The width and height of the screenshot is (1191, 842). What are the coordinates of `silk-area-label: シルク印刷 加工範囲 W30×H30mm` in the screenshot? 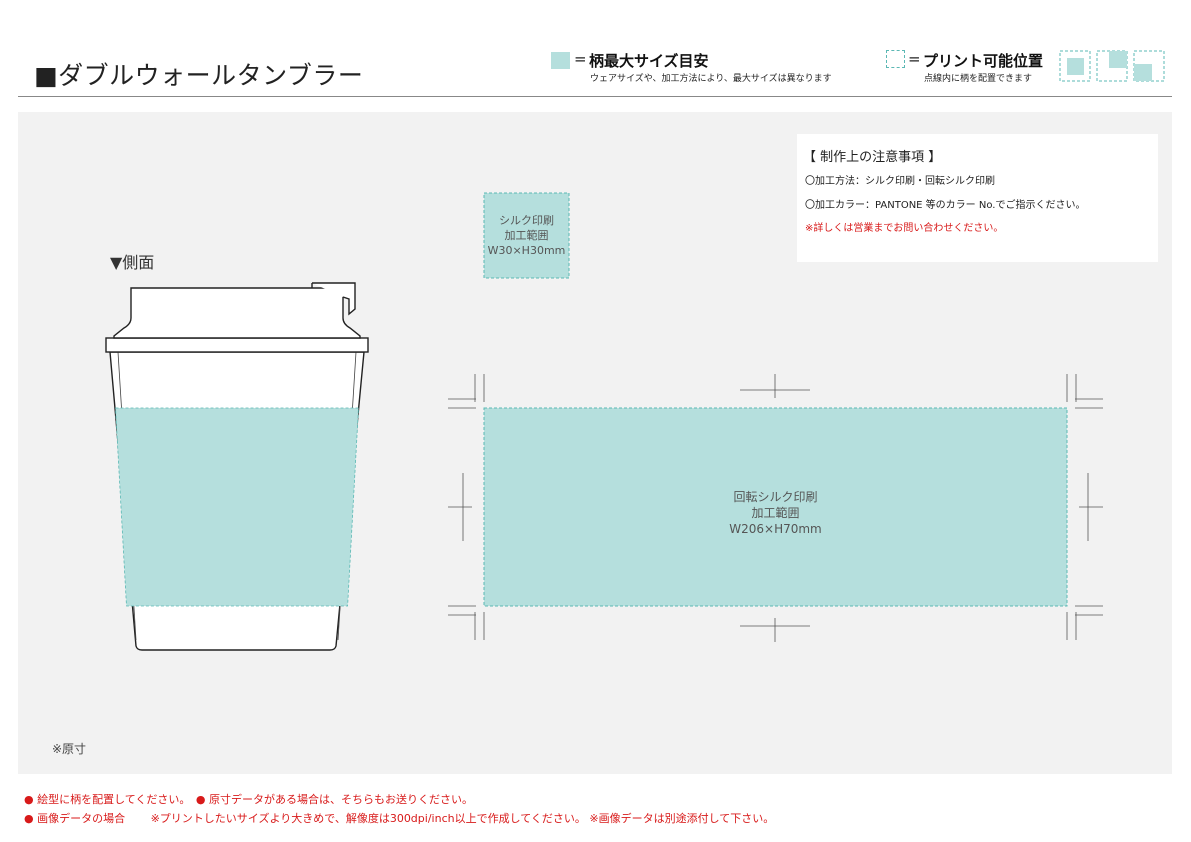 It's located at (526, 235).